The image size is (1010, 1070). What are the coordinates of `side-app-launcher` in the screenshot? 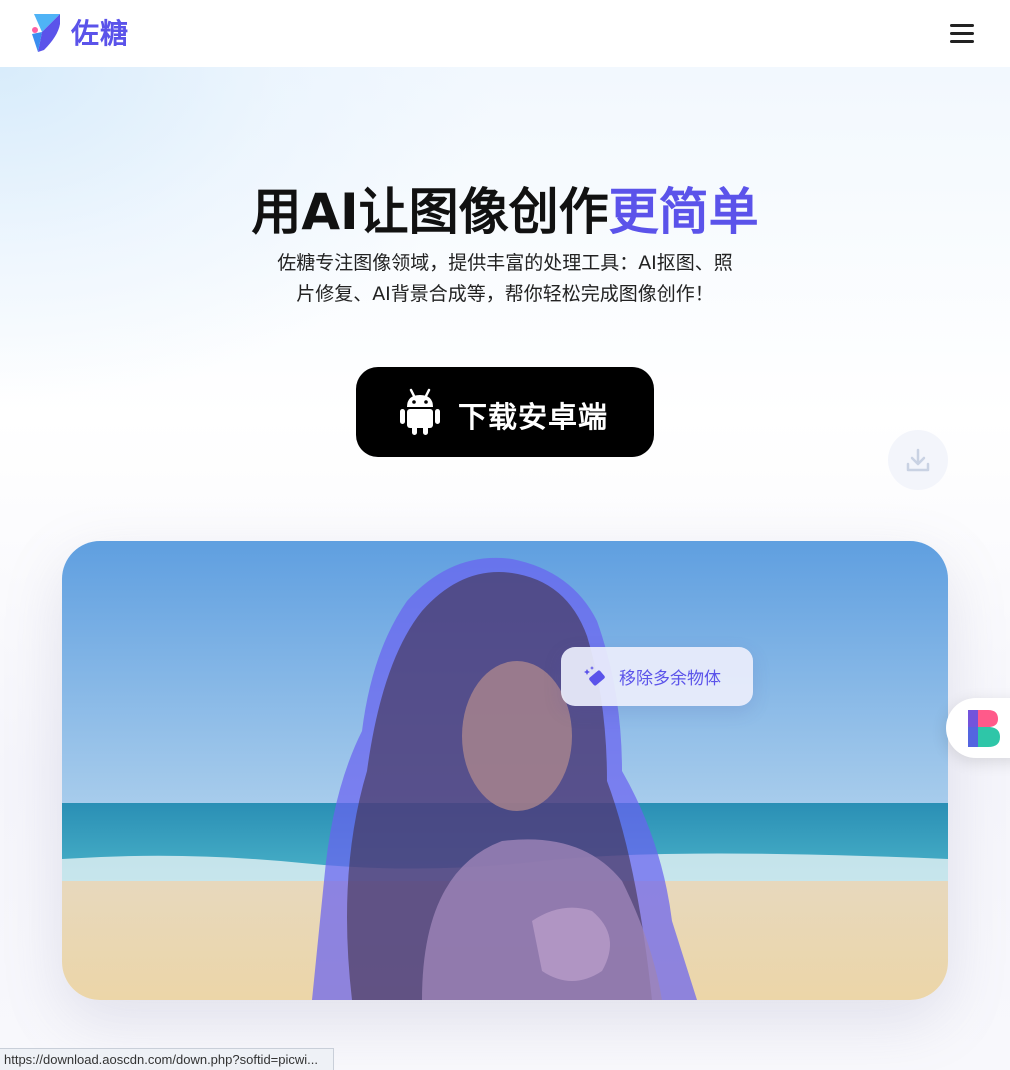 It's located at (978, 728).